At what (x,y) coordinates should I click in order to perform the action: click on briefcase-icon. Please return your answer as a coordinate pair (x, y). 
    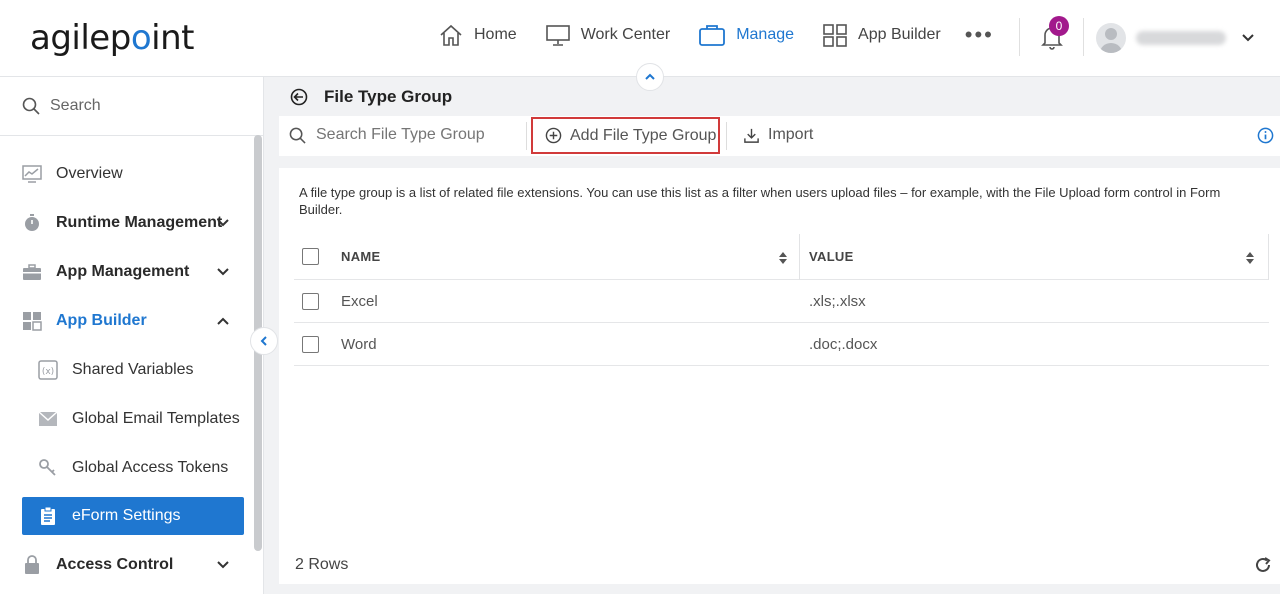
    Looking at the image, I should click on (712, 35).